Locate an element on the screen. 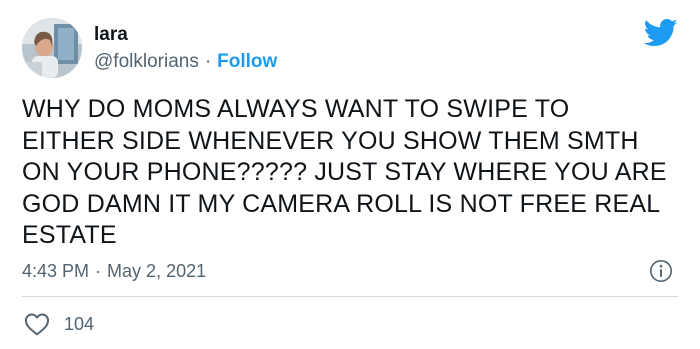 Image resolution: width=700 pixels, height=349 pixels. tweet-text-line: ESTATE is located at coordinates (69, 235).